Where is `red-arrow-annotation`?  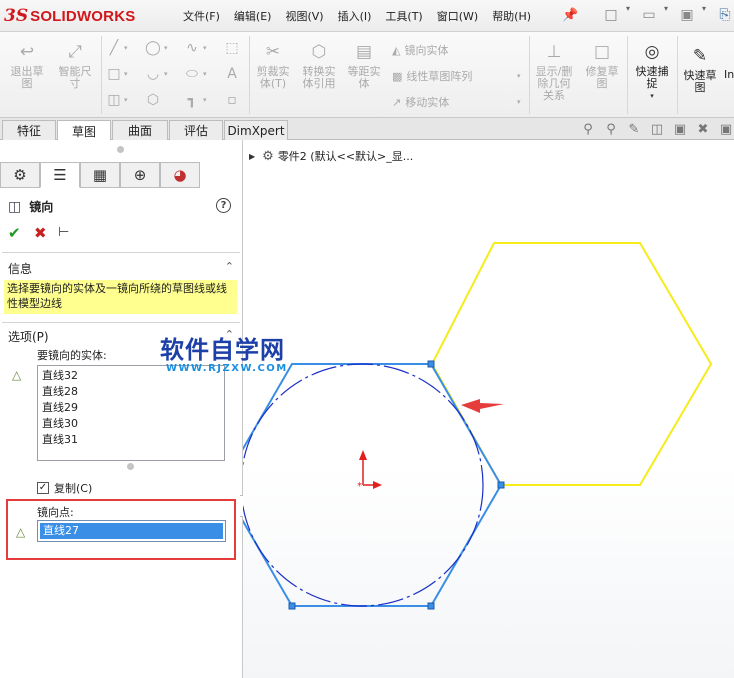 red-arrow-annotation is located at coordinates (482, 406).